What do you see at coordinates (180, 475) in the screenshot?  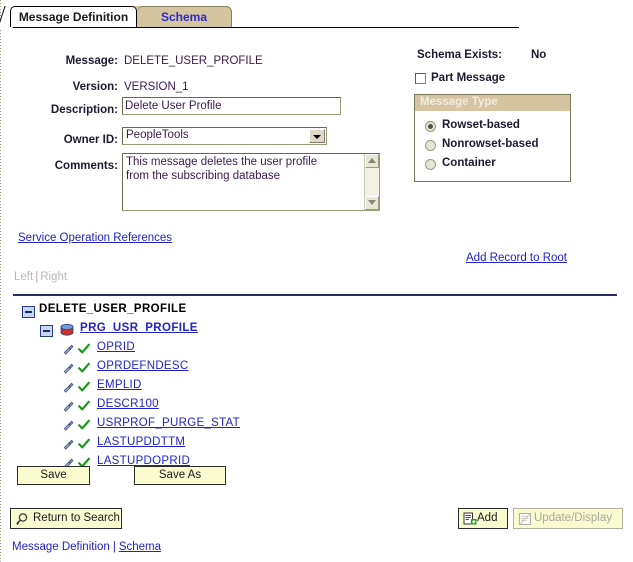 I see `save-as-button: Save As` at bounding box center [180, 475].